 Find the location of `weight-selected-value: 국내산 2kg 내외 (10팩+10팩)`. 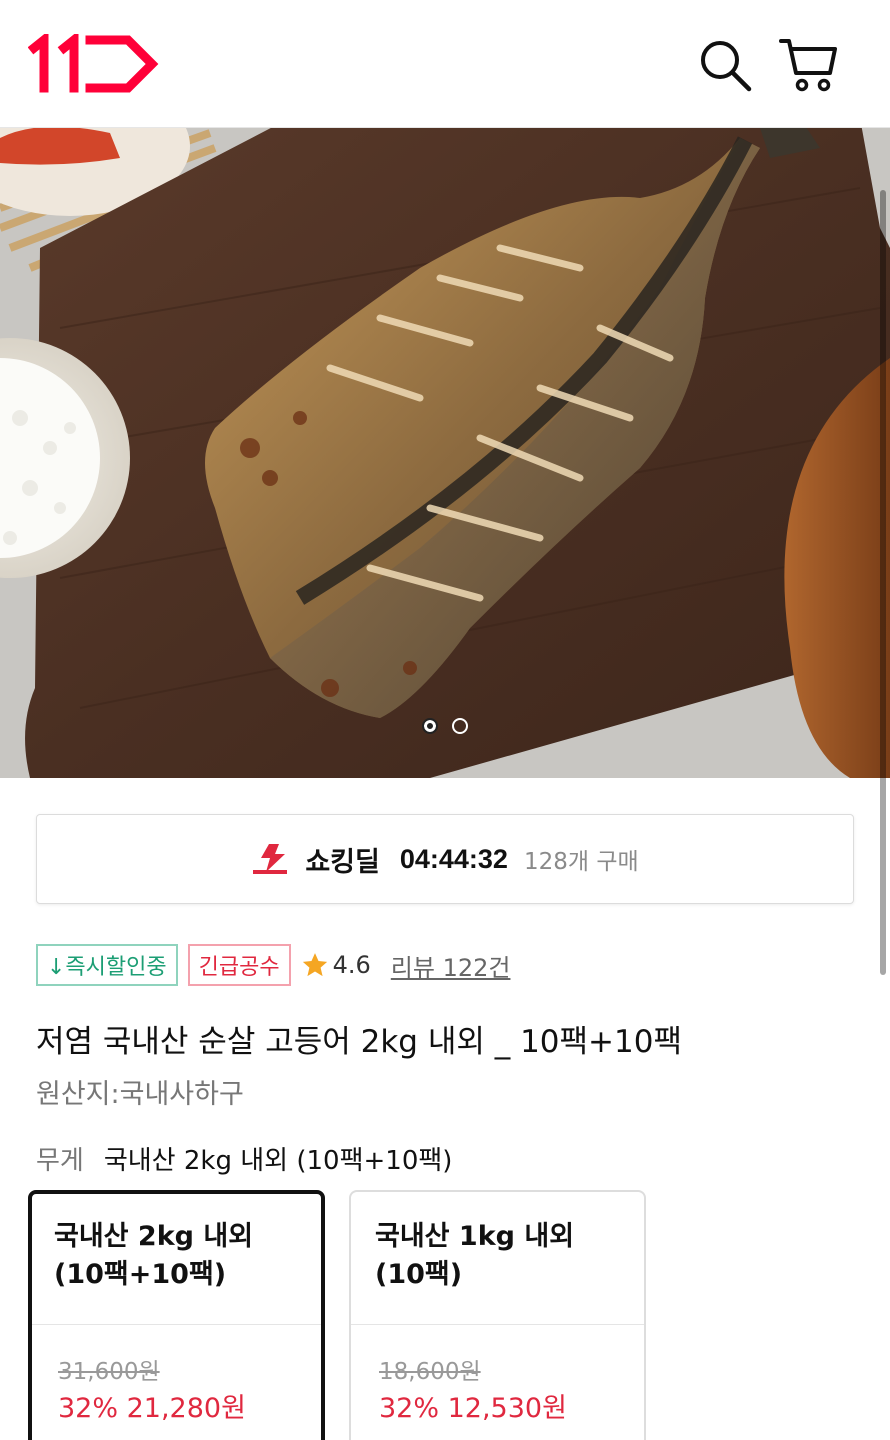

weight-selected-value: 국내산 2kg 내외 (10팩+10팩) is located at coordinates (278, 1161).